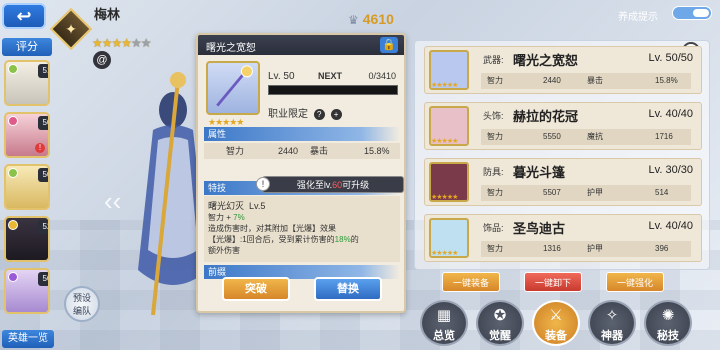 This screenshot has height=350, width=720. What do you see at coordinates (612, 315) in the screenshot?
I see `artifact-icon: ✧` at bounding box center [612, 315].